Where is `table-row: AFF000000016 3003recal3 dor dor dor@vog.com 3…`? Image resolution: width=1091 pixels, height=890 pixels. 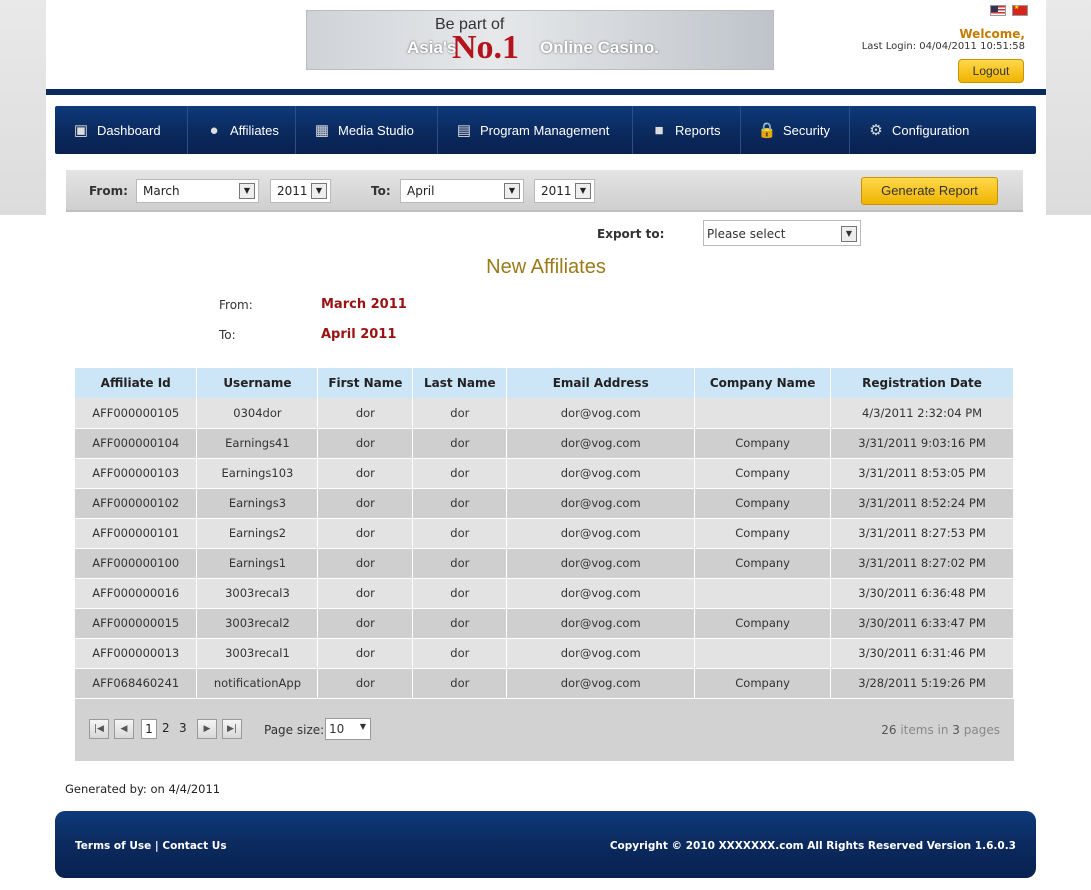
table-row: AFF000000016 3003recal3 dor dor dor@vog.com 3… is located at coordinates (544, 593).